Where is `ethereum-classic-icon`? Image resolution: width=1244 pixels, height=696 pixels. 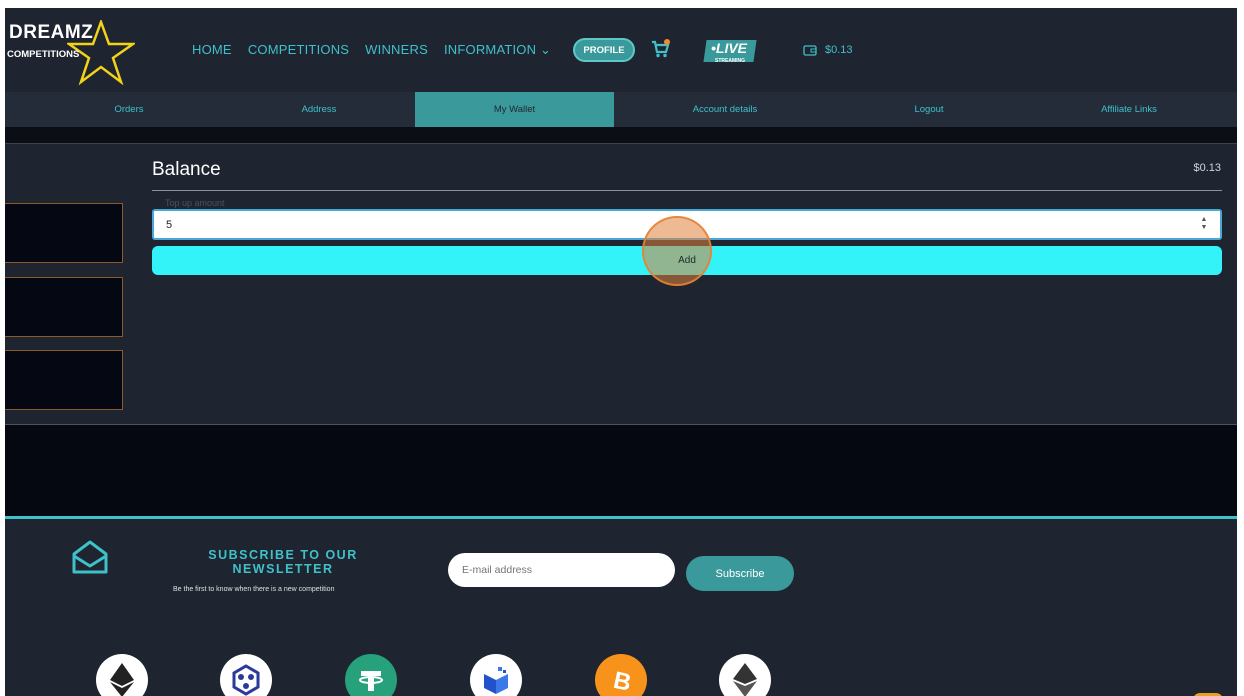 ethereum-classic-icon is located at coordinates (745, 675).